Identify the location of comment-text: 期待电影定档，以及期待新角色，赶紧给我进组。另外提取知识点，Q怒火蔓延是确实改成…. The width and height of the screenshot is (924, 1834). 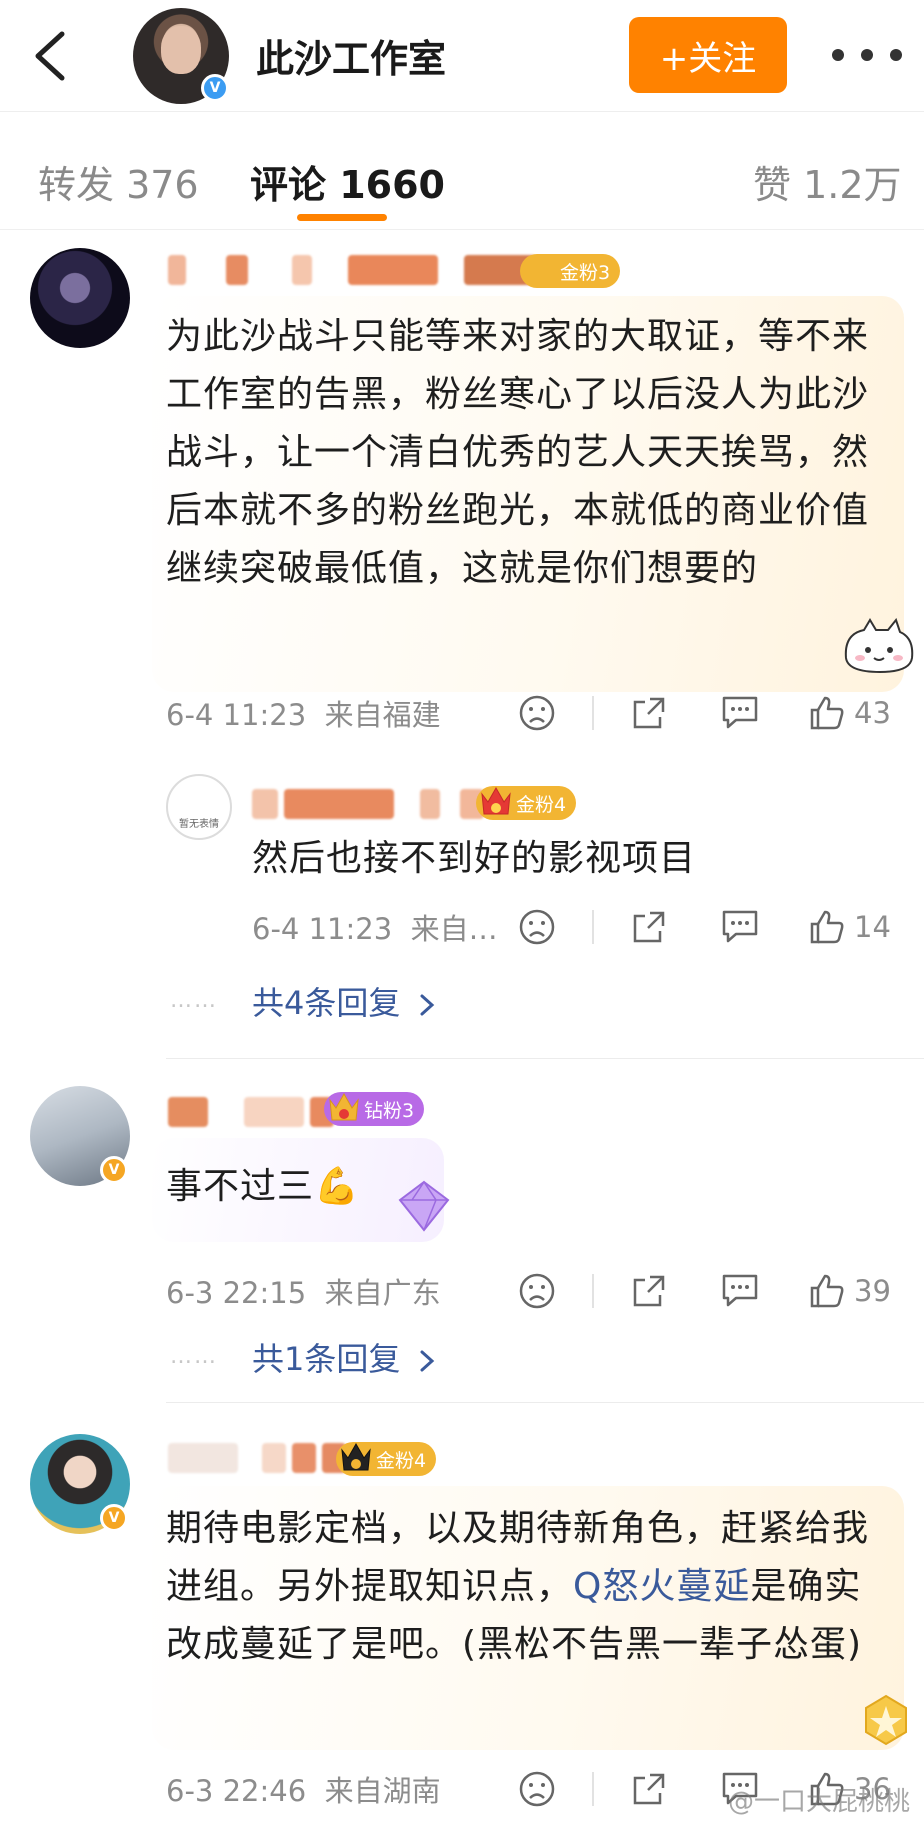
(530, 1587).